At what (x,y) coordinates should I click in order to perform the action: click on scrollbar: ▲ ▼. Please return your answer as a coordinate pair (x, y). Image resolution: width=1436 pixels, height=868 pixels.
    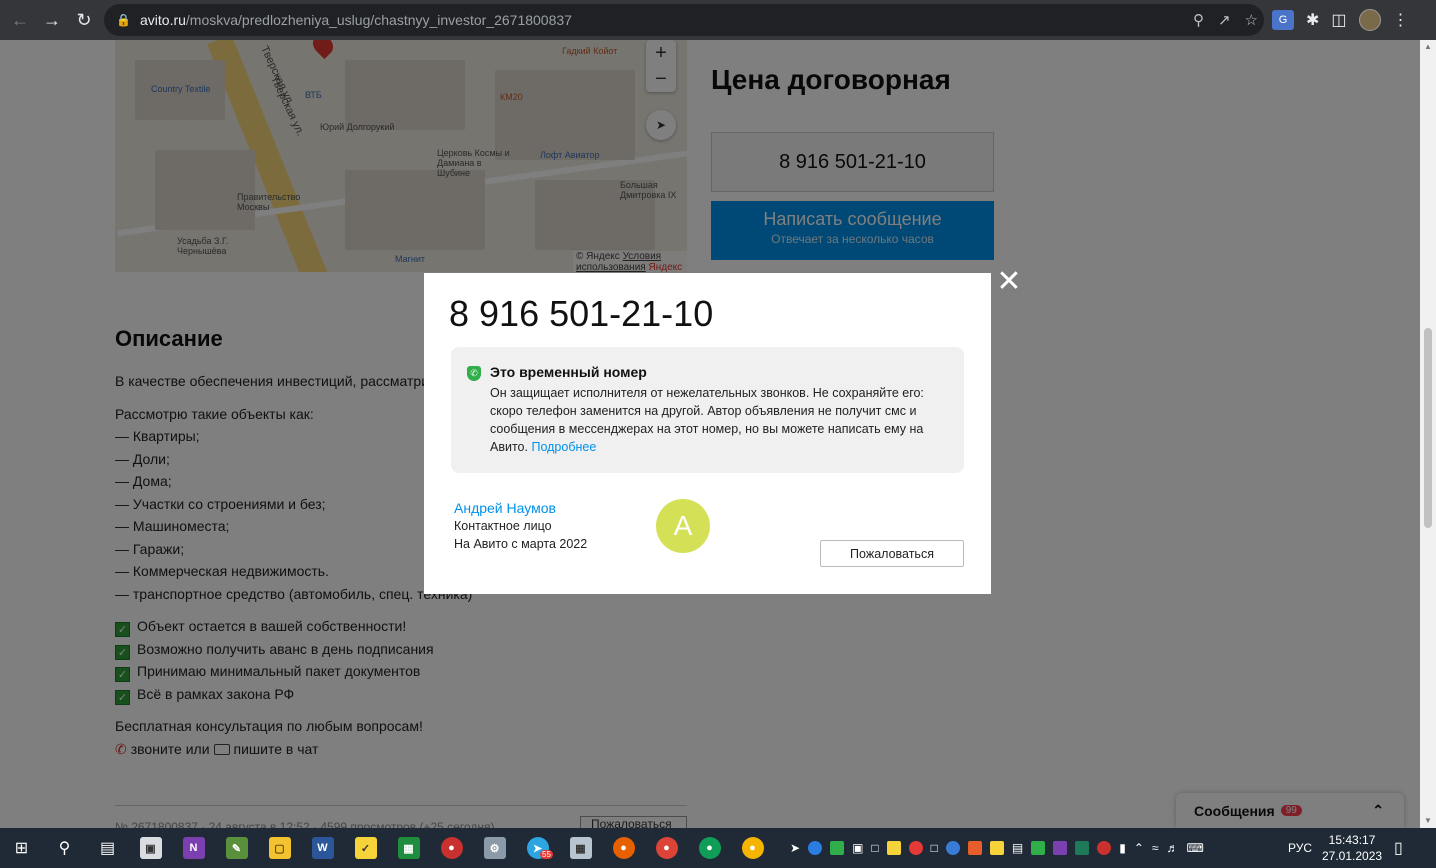
    Looking at the image, I should click on (1428, 434).